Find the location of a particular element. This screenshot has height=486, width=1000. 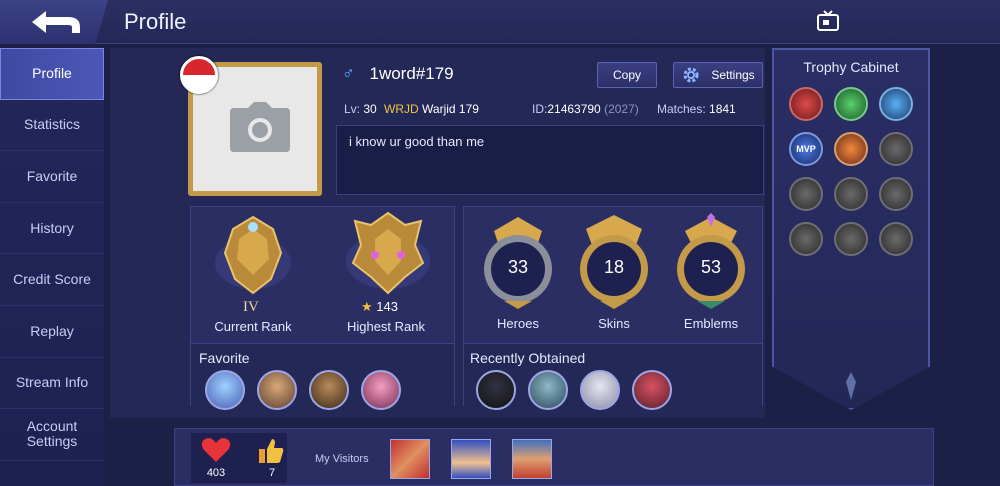

player-name-row: ♂ 1word#179 is located at coordinates (398, 74).